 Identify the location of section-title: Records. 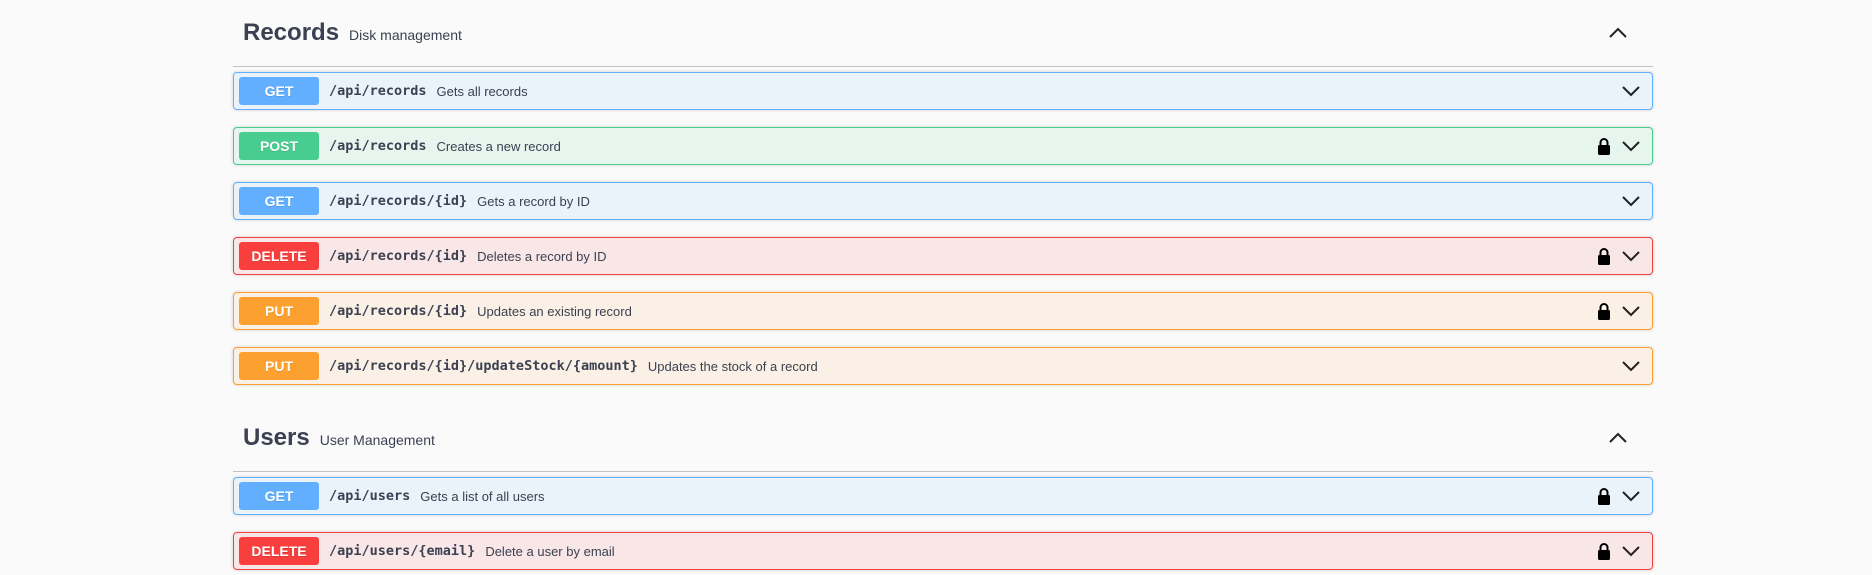
(291, 32).